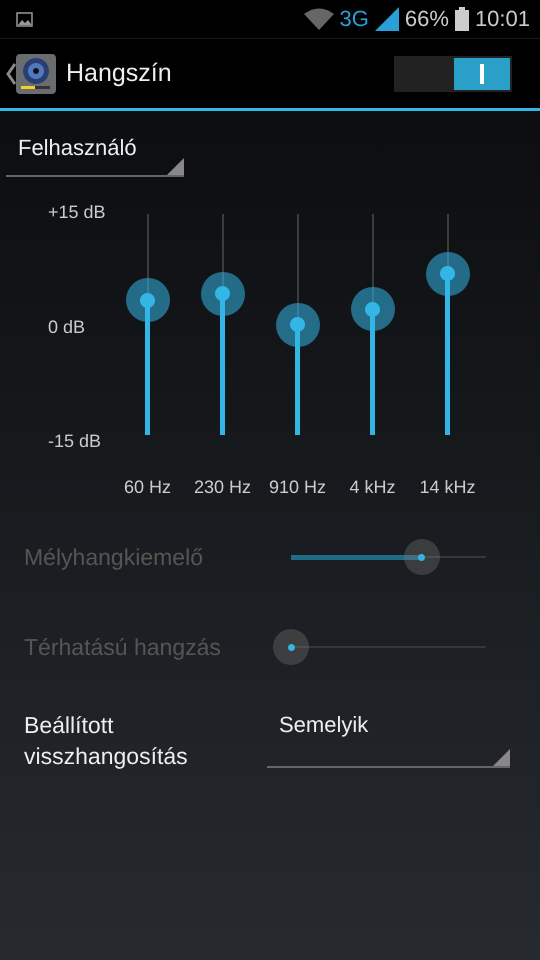 This screenshot has height=960, width=540. I want to click on effect-label: Mélyhangkiemelő, so click(114, 557).